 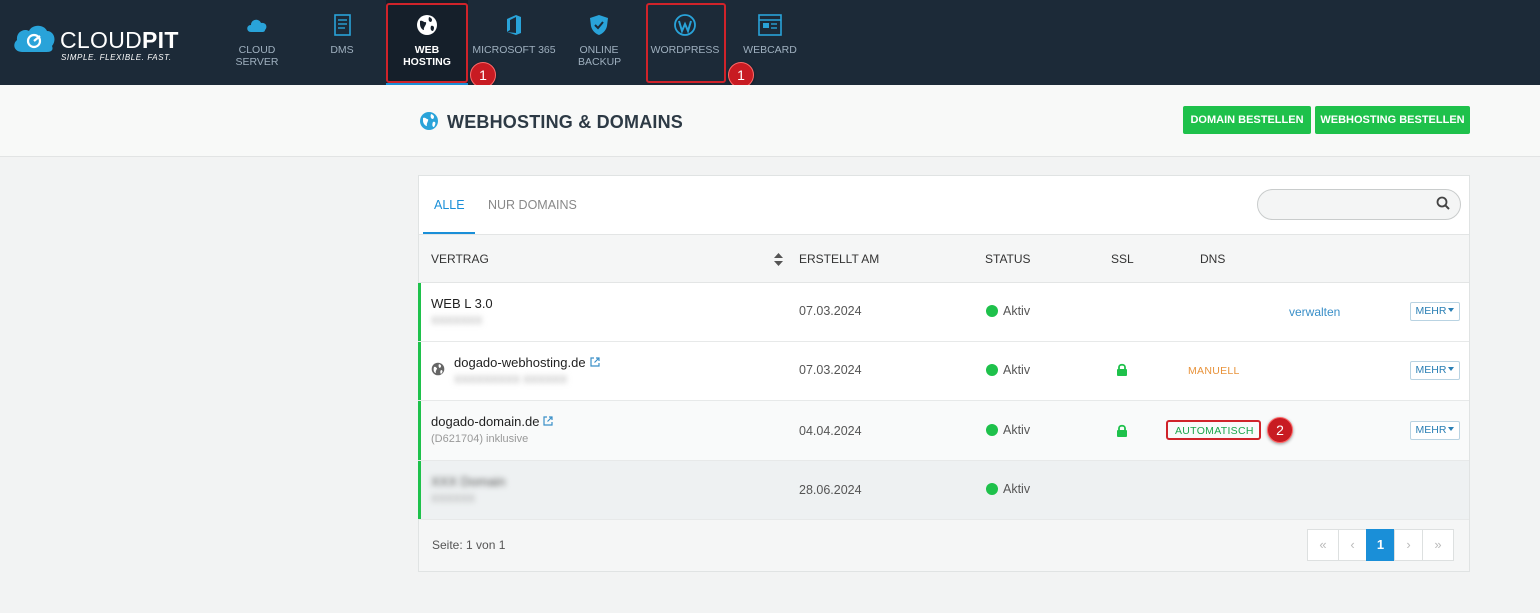 What do you see at coordinates (34, 38) in the screenshot?
I see `cloud-logo-icon` at bounding box center [34, 38].